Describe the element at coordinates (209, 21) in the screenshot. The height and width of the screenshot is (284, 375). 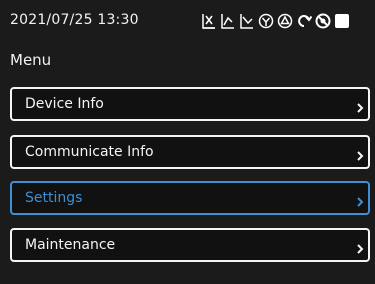
I see `chart-crossed-icon` at that location.